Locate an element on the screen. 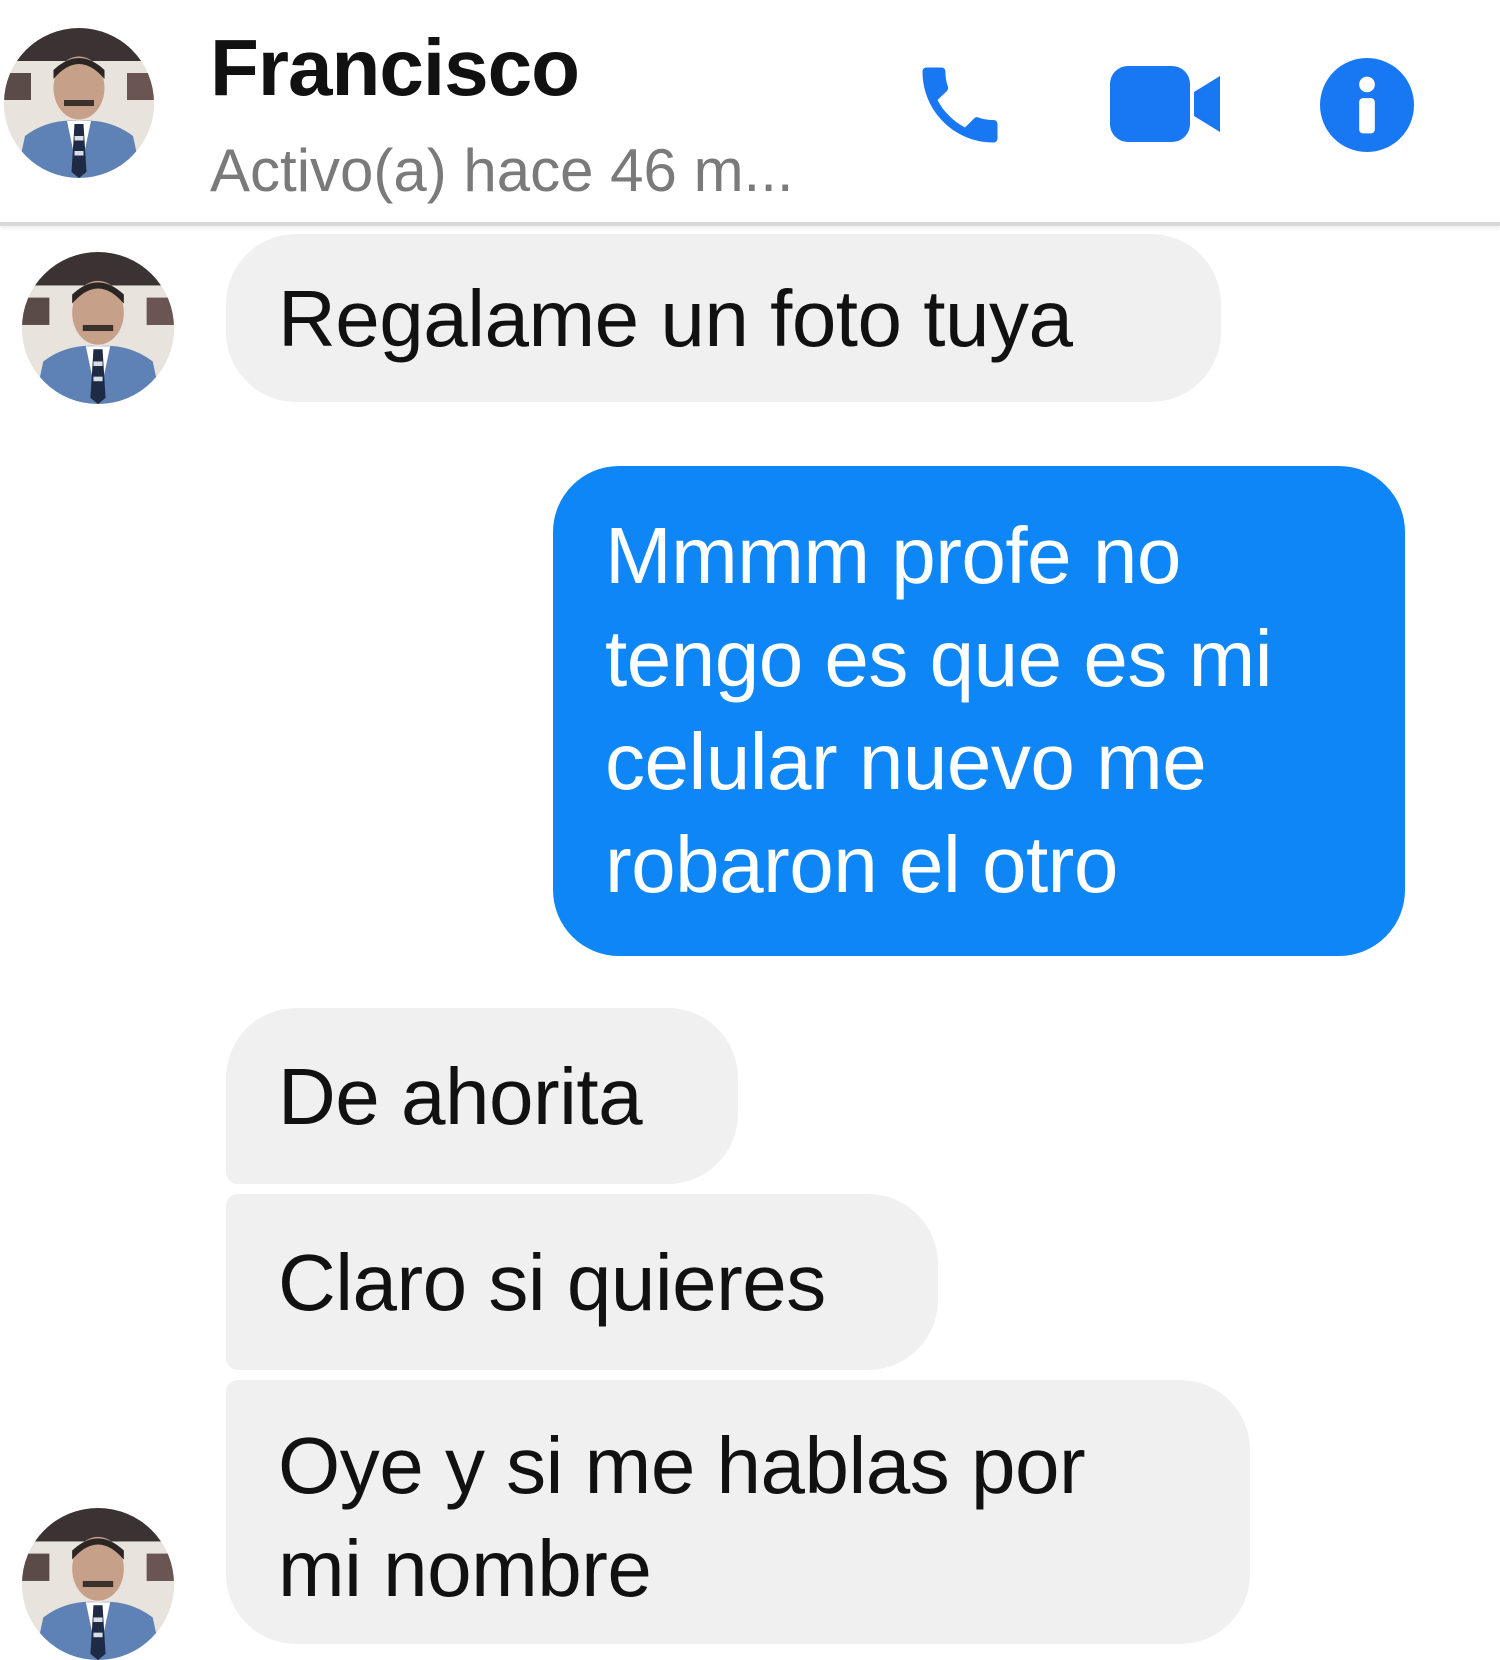  incoming-message: De ahorita is located at coordinates (482, 1096).